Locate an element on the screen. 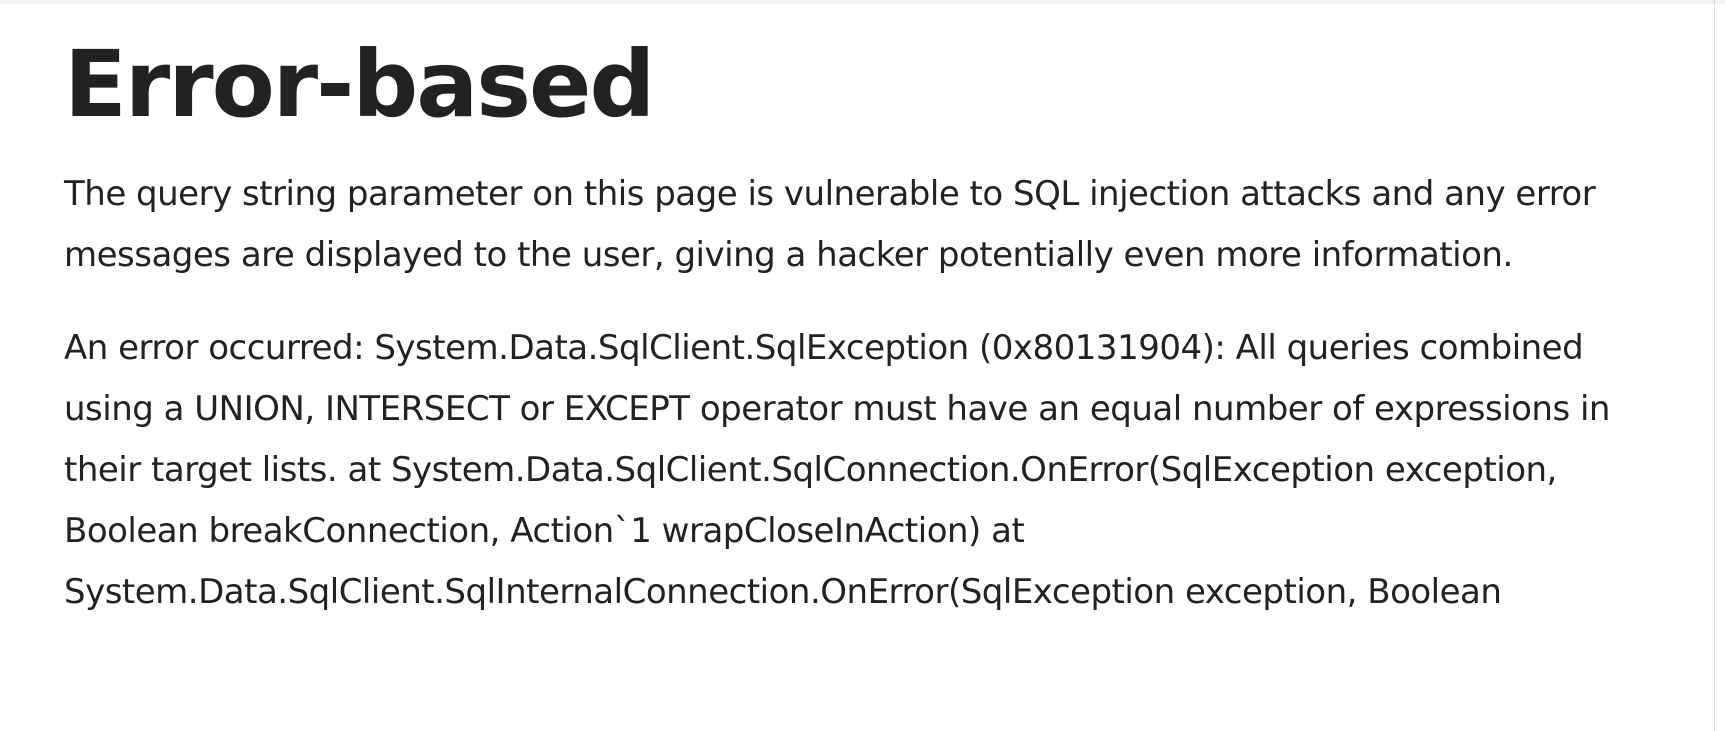 The height and width of the screenshot is (731, 1725). right-border is located at coordinates (1714, 365).